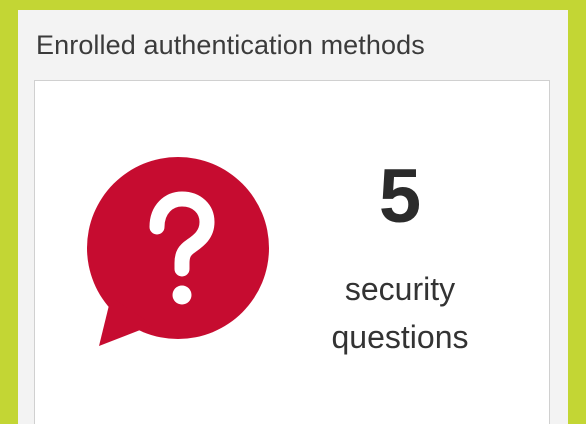 The width and height of the screenshot is (586, 424). What do you see at coordinates (400, 313) in the screenshot?
I see `count-label: security questions` at bounding box center [400, 313].